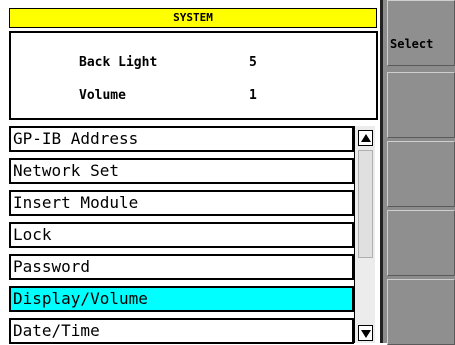 The width and height of the screenshot is (455, 345). Describe the element at coordinates (181, 331) in the screenshot. I see `menu-item-date-time: Date/Time` at that location.